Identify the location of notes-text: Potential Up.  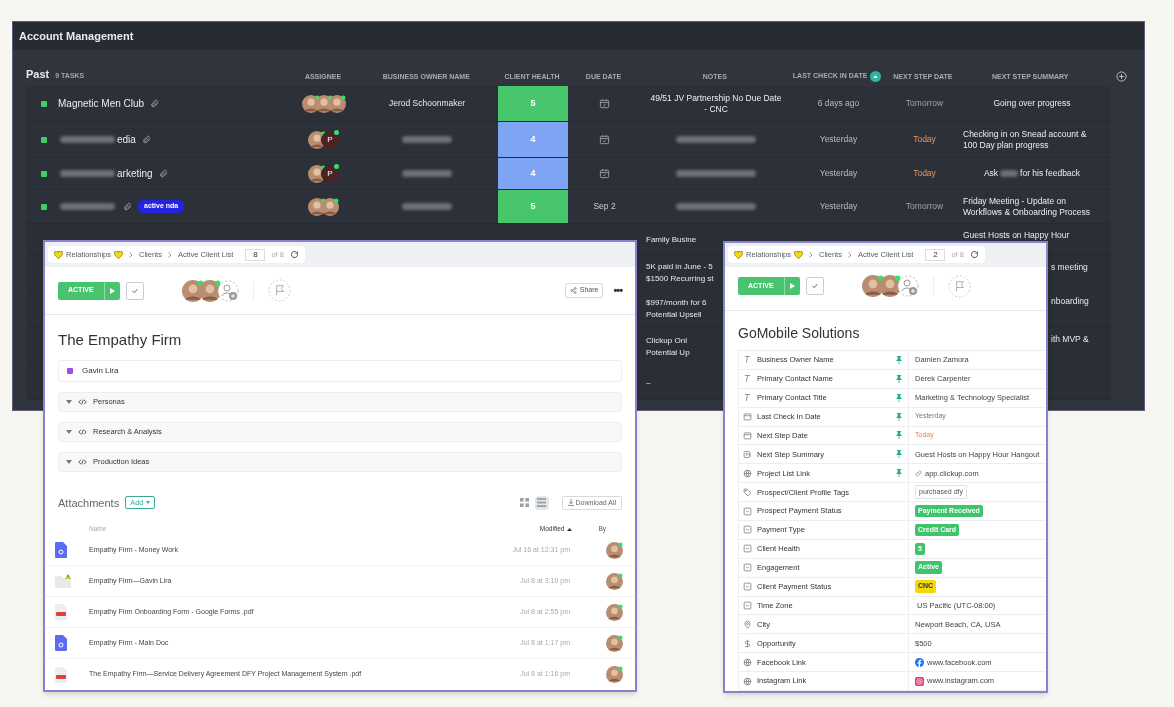
(668, 352).